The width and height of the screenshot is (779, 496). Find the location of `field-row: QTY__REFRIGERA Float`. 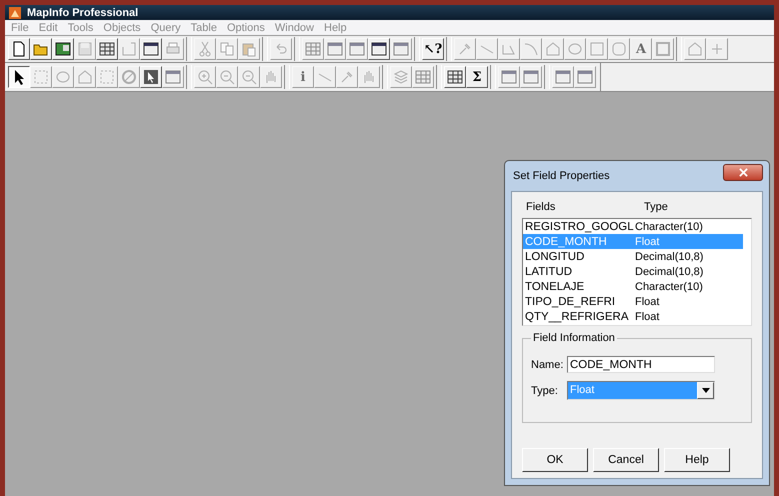

field-row: QTY__REFRIGERA Float is located at coordinates (633, 316).